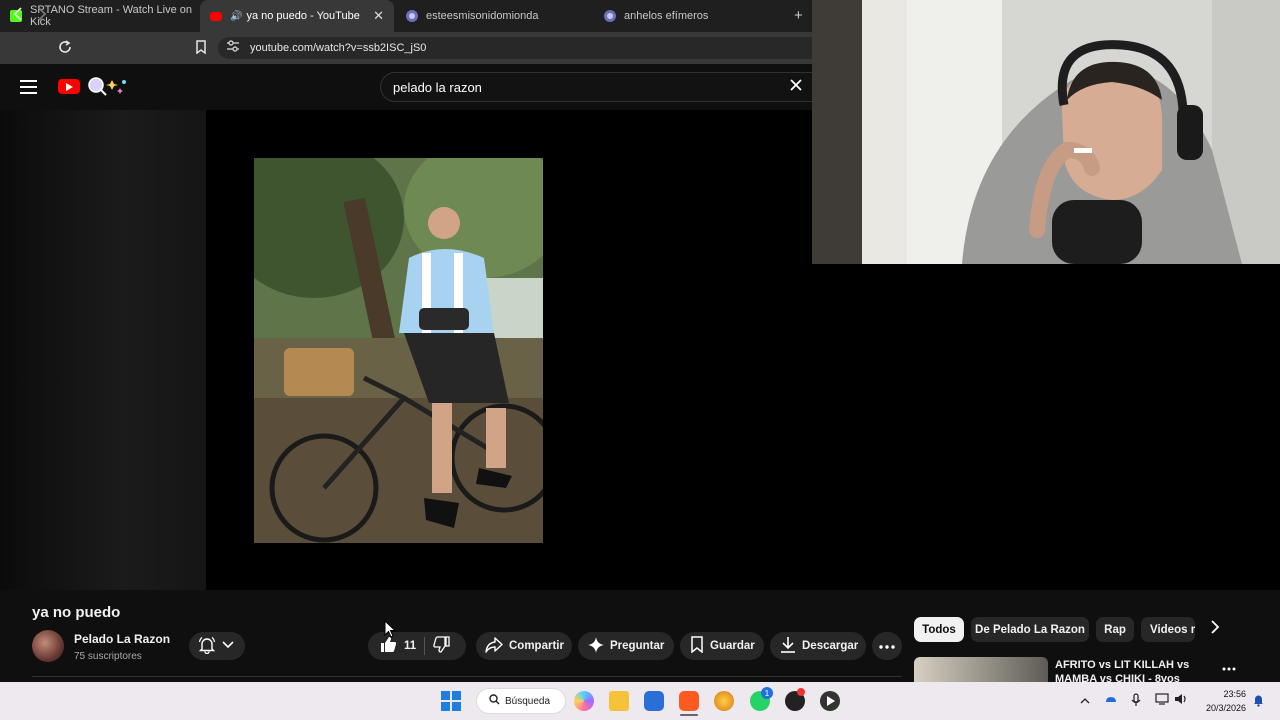 The width and height of the screenshot is (1280, 720). I want to click on ask-label: Preguntar, so click(637, 646).